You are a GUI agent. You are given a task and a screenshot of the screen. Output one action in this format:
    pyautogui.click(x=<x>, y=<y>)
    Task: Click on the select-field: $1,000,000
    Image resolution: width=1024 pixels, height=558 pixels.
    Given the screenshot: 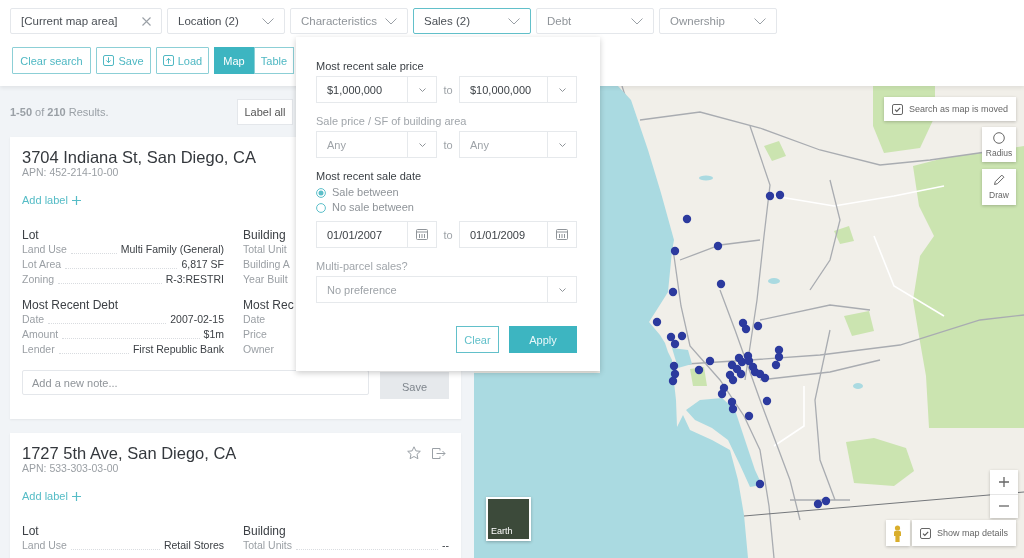 What is the action you would take?
    pyautogui.click(x=376, y=89)
    